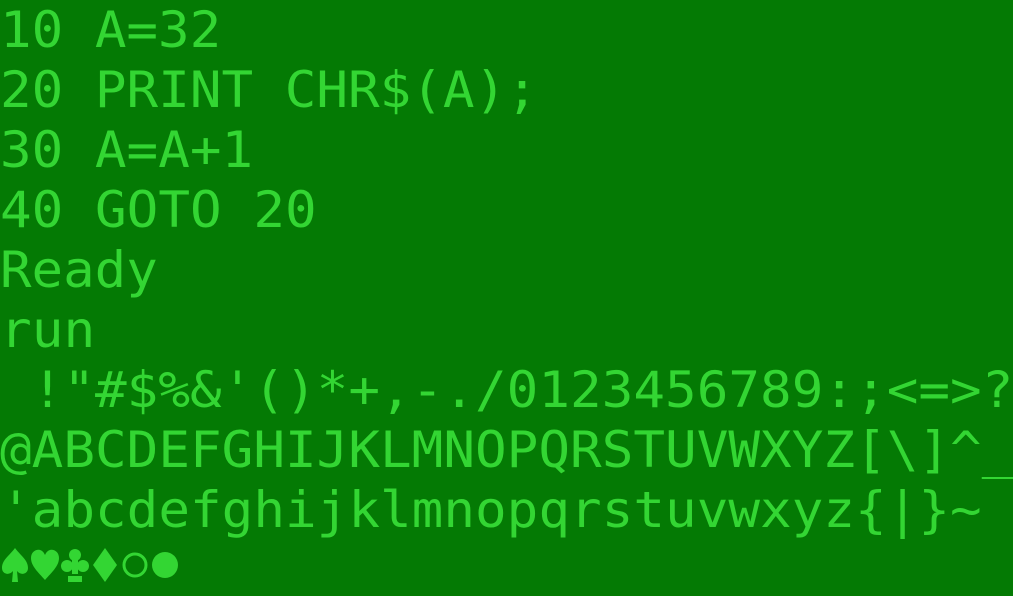 The width and height of the screenshot is (1013, 596). Describe the element at coordinates (506, 450) in the screenshot. I see `output-line-uppercase: @ABCDEFGHIJKLMNOPQRSTUVWXYZ[\]^_` at that location.